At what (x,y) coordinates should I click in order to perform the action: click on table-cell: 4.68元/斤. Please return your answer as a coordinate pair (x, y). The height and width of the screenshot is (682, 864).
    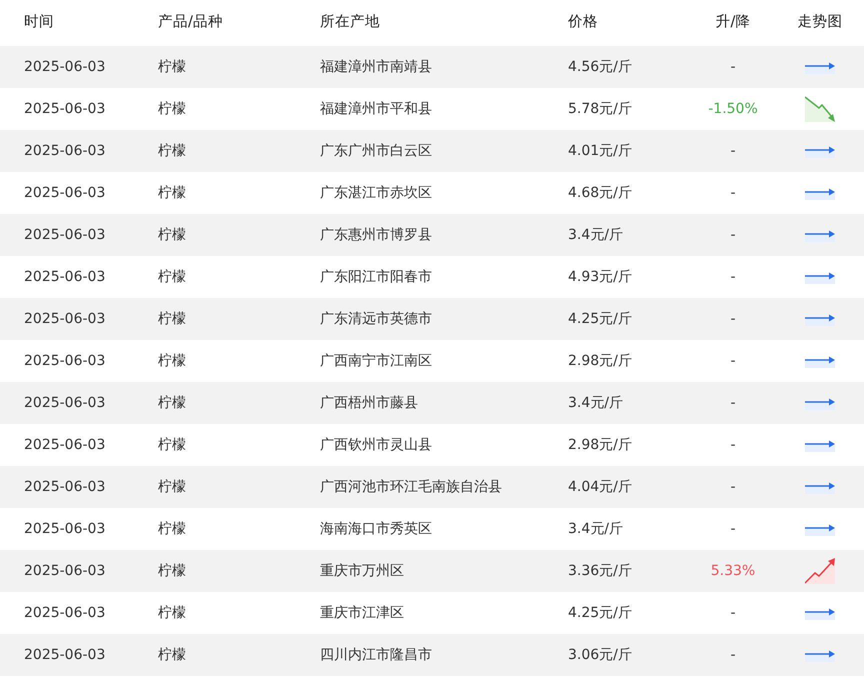
    Looking at the image, I should click on (600, 193).